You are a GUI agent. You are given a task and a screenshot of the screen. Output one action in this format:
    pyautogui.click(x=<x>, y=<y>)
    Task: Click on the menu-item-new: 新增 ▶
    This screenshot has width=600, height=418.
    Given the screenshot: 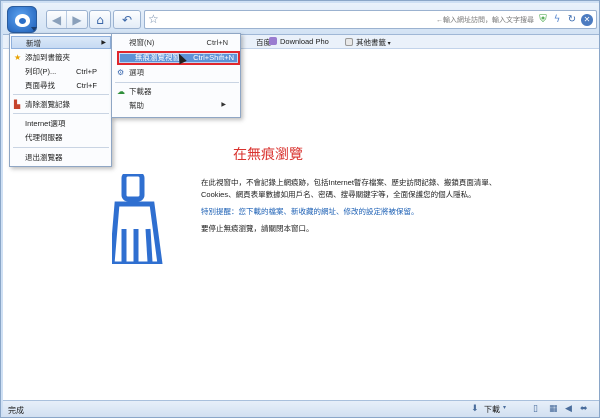 What is the action you would take?
    pyautogui.click(x=61, y=42)
    